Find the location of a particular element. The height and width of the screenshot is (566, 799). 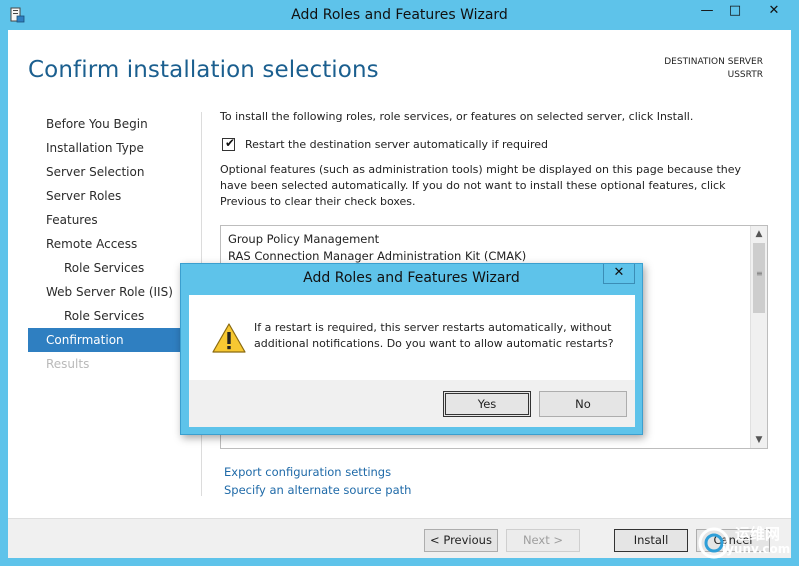

window-title: Add Roles and Features Wizard is located at coordinates (399, 15).